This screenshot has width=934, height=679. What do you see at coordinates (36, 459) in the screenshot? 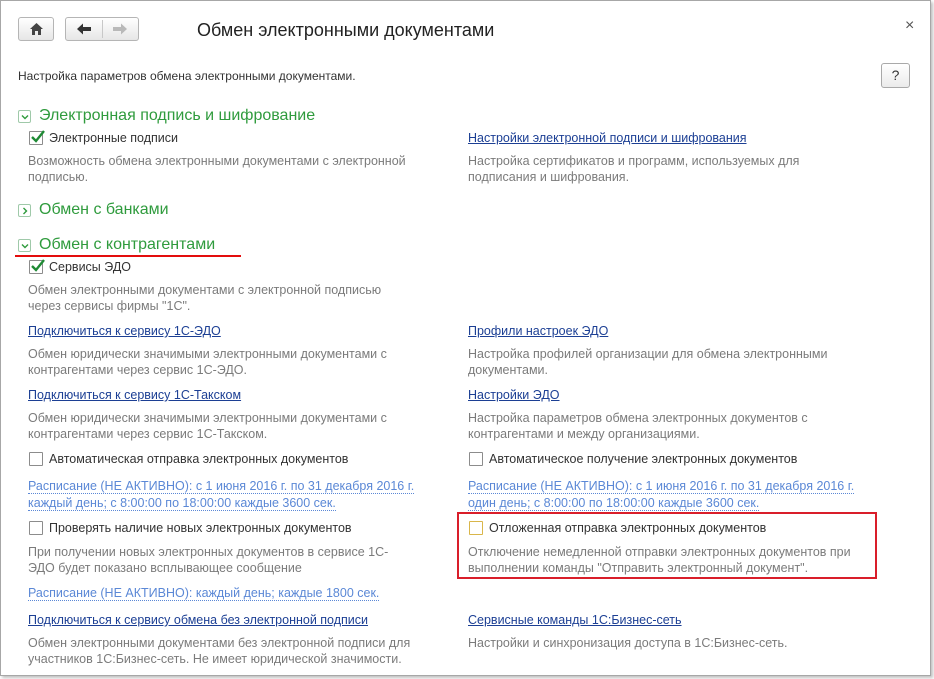
I see `checkbox-auto-send` at bounding box center [36, 459].